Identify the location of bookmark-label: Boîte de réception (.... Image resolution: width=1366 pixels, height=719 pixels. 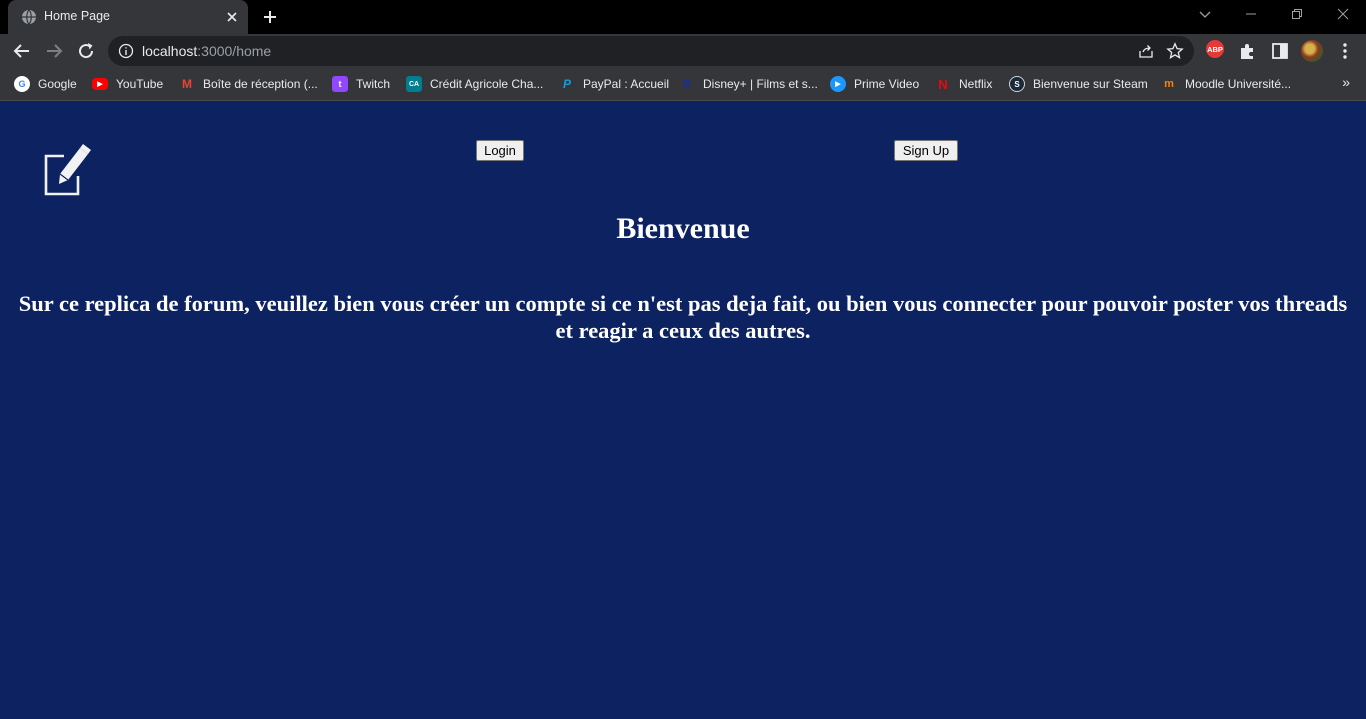
(260, 84).